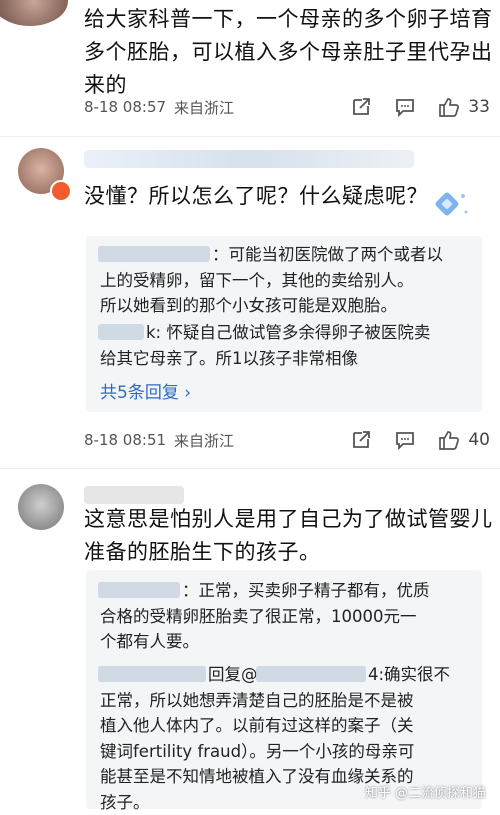 This screenshot has height=815, width=500. What do you see at coordinates (61, 191) in the screenshot?
I see `verified-badge` at bounding box center [61, 191].